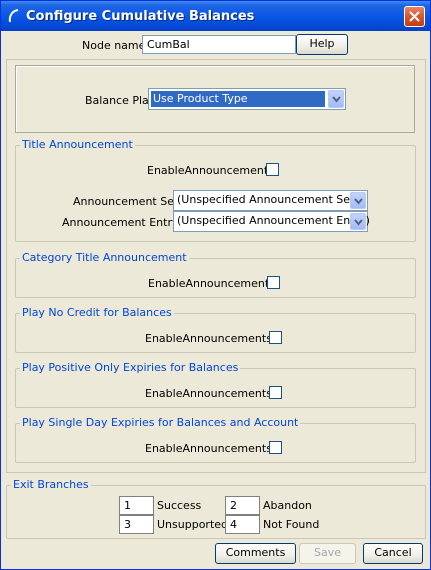  Describe the element at coordinates (208, 393) in the screenshot. I see `positive-only-enable-label: EnableAnnouncements` at that location.